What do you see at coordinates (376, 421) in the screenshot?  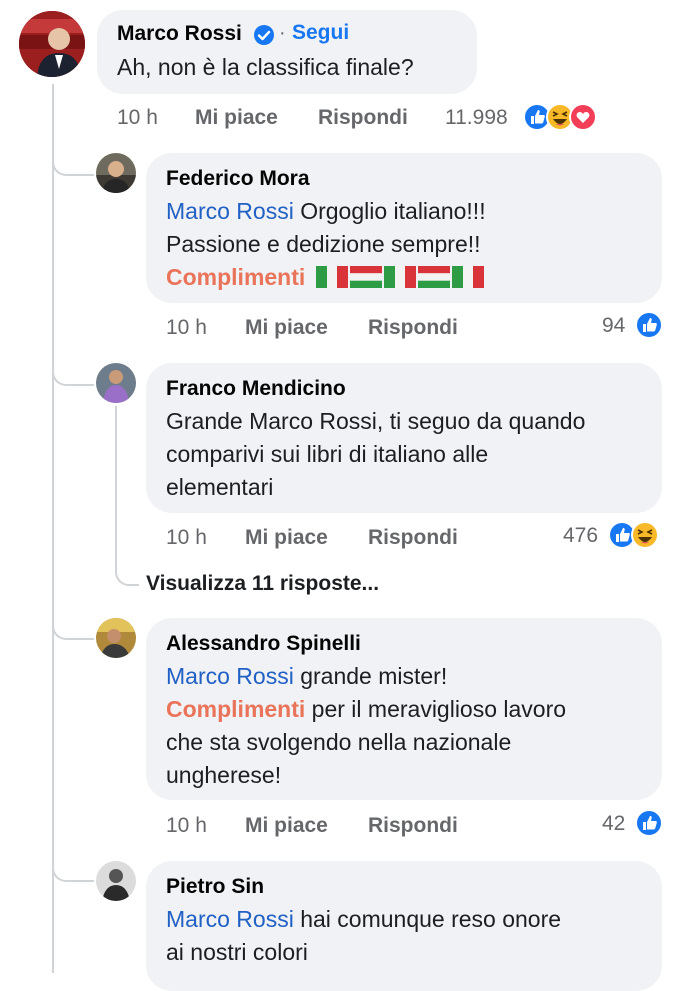 I see `reply-2-line-1: Grande Marco Rossi, ti seguo da quando` at bounding box center [376, 421].